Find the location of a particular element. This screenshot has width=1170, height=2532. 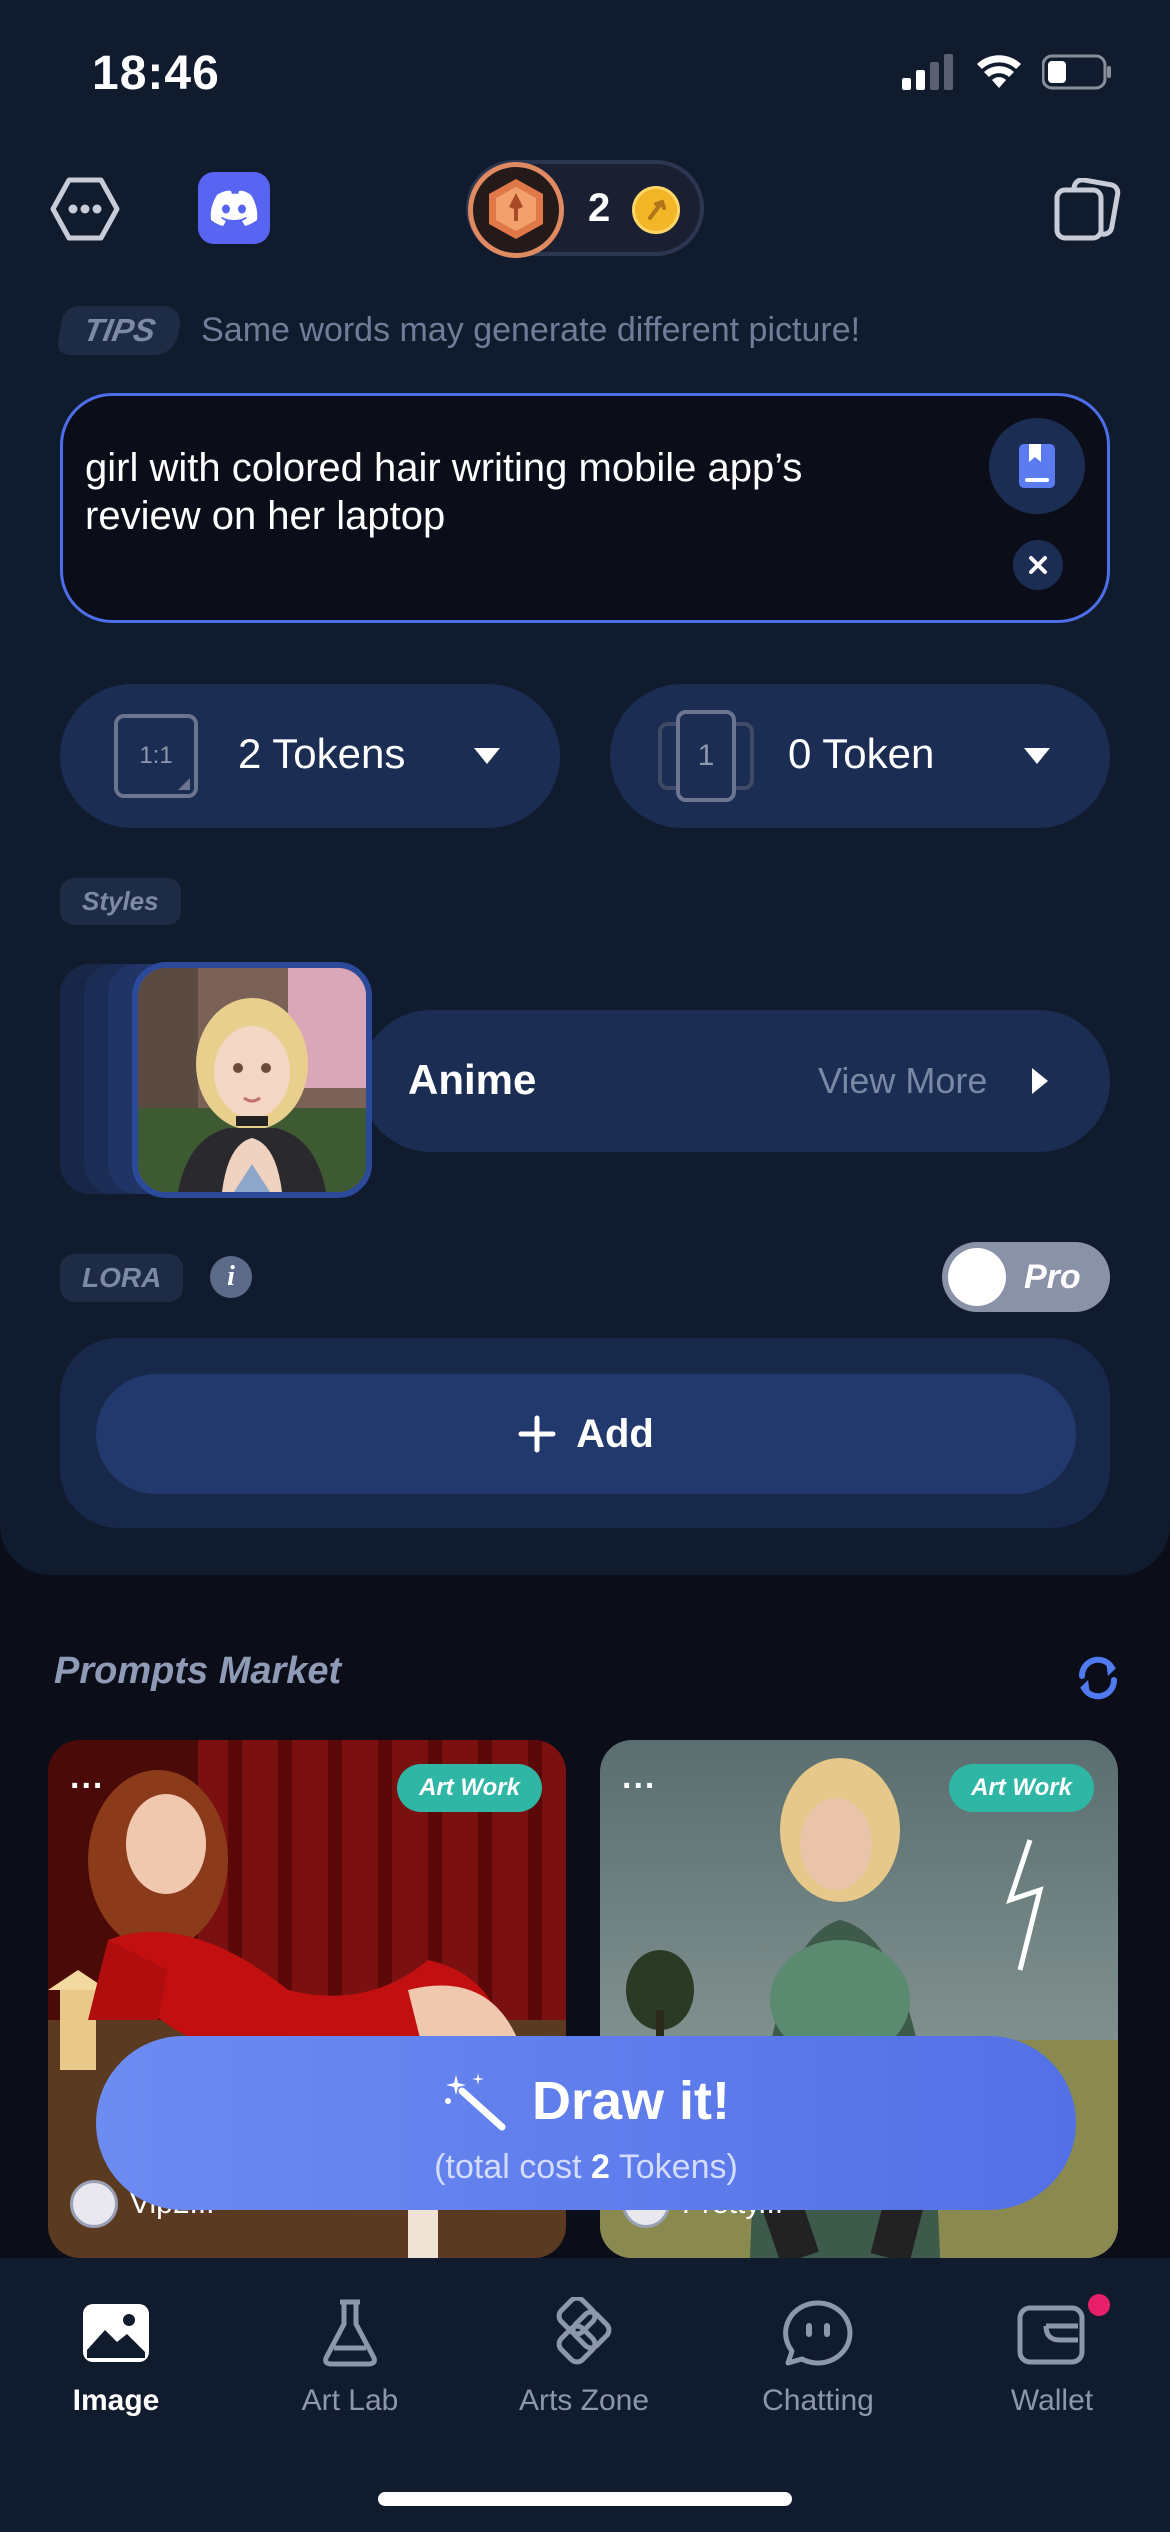

tab-wallet: Wallet is located at coordinates (1052, 2353).